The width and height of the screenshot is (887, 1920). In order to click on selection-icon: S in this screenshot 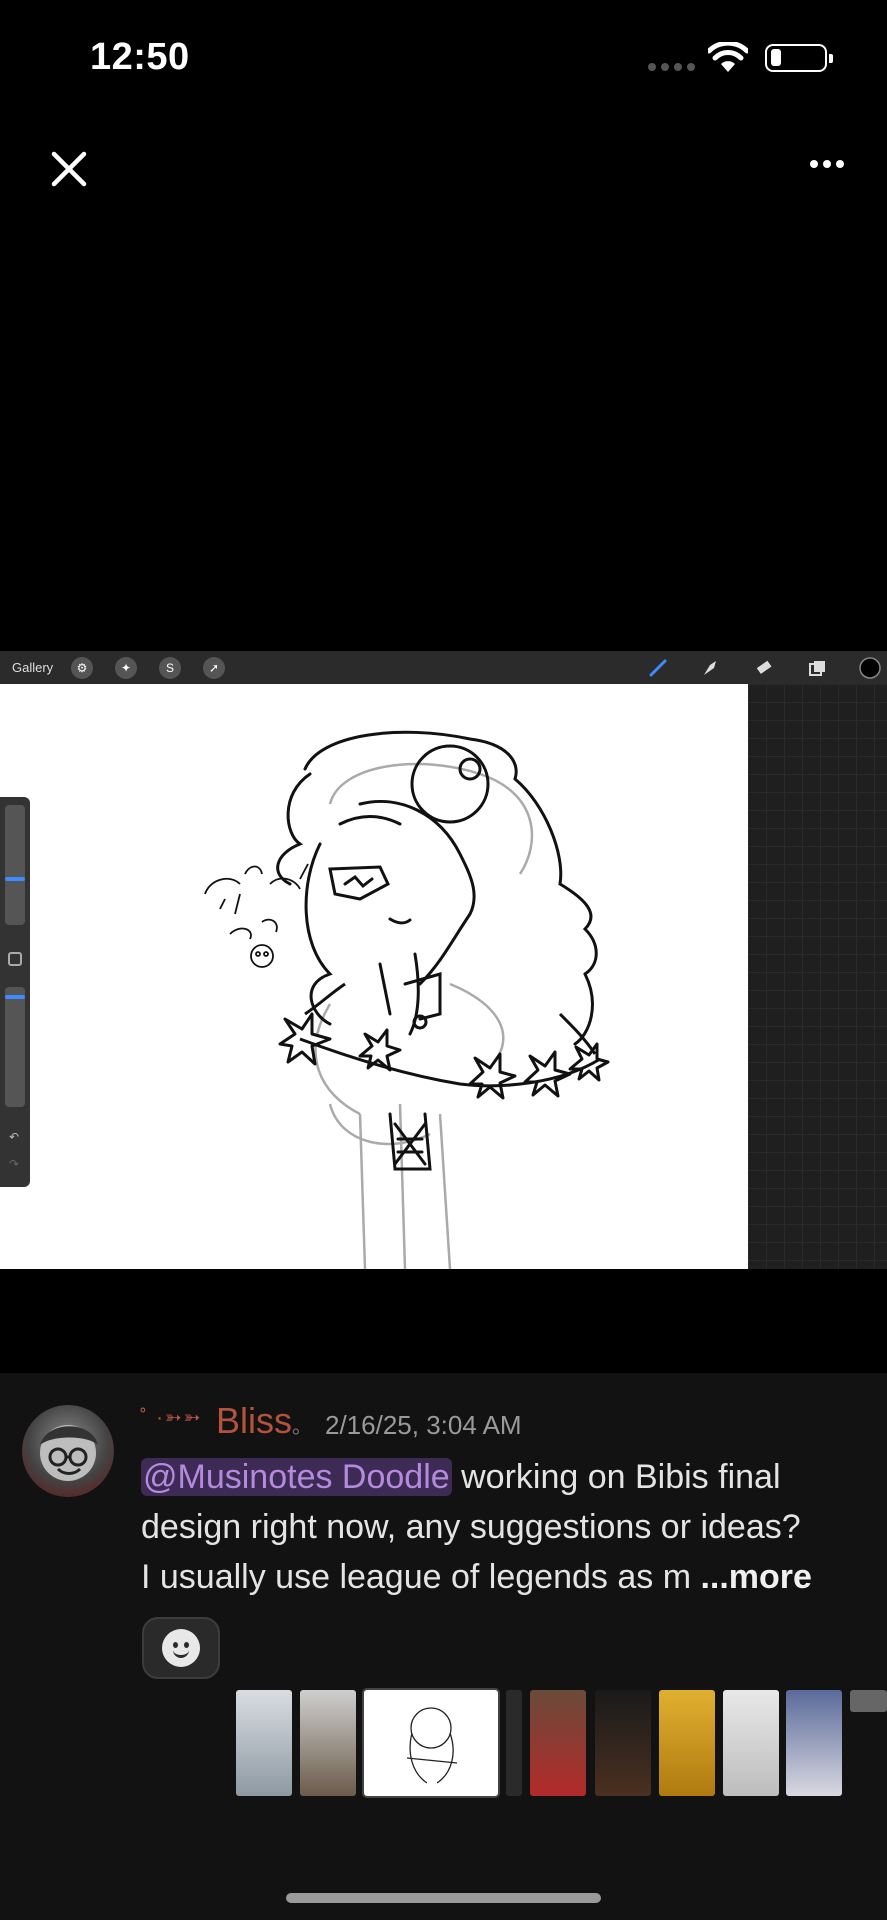, I will do `click(170, 668)`.